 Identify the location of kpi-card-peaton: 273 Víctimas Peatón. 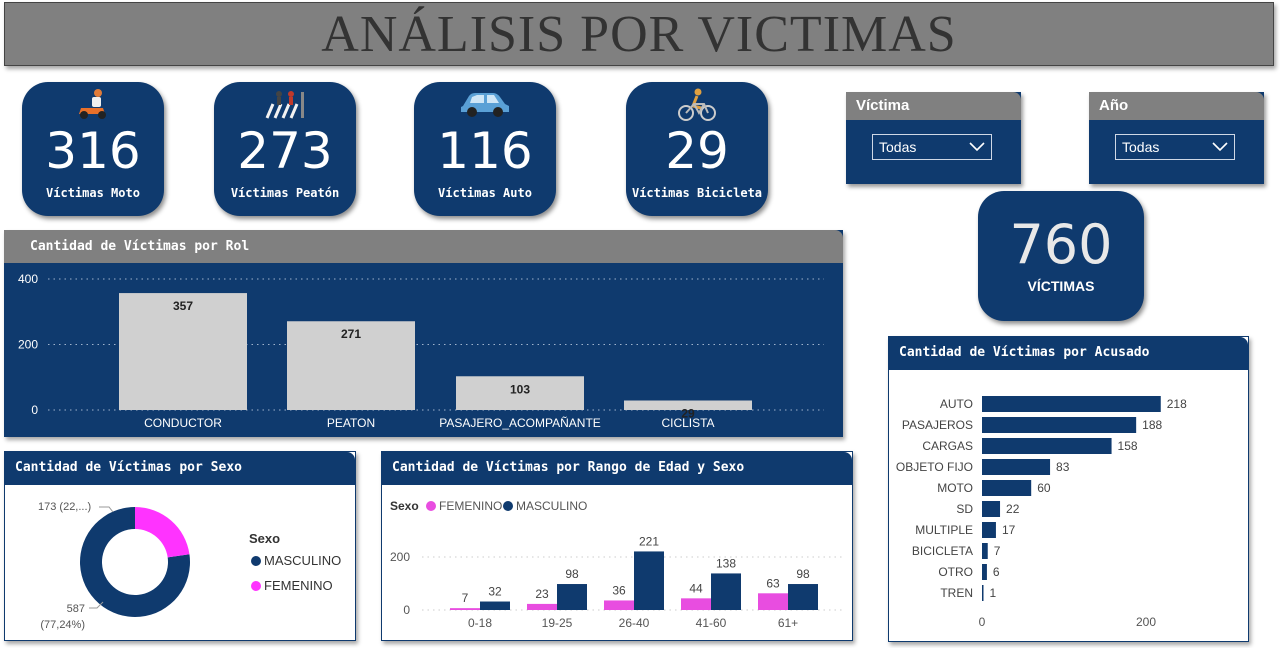
(285, 149).